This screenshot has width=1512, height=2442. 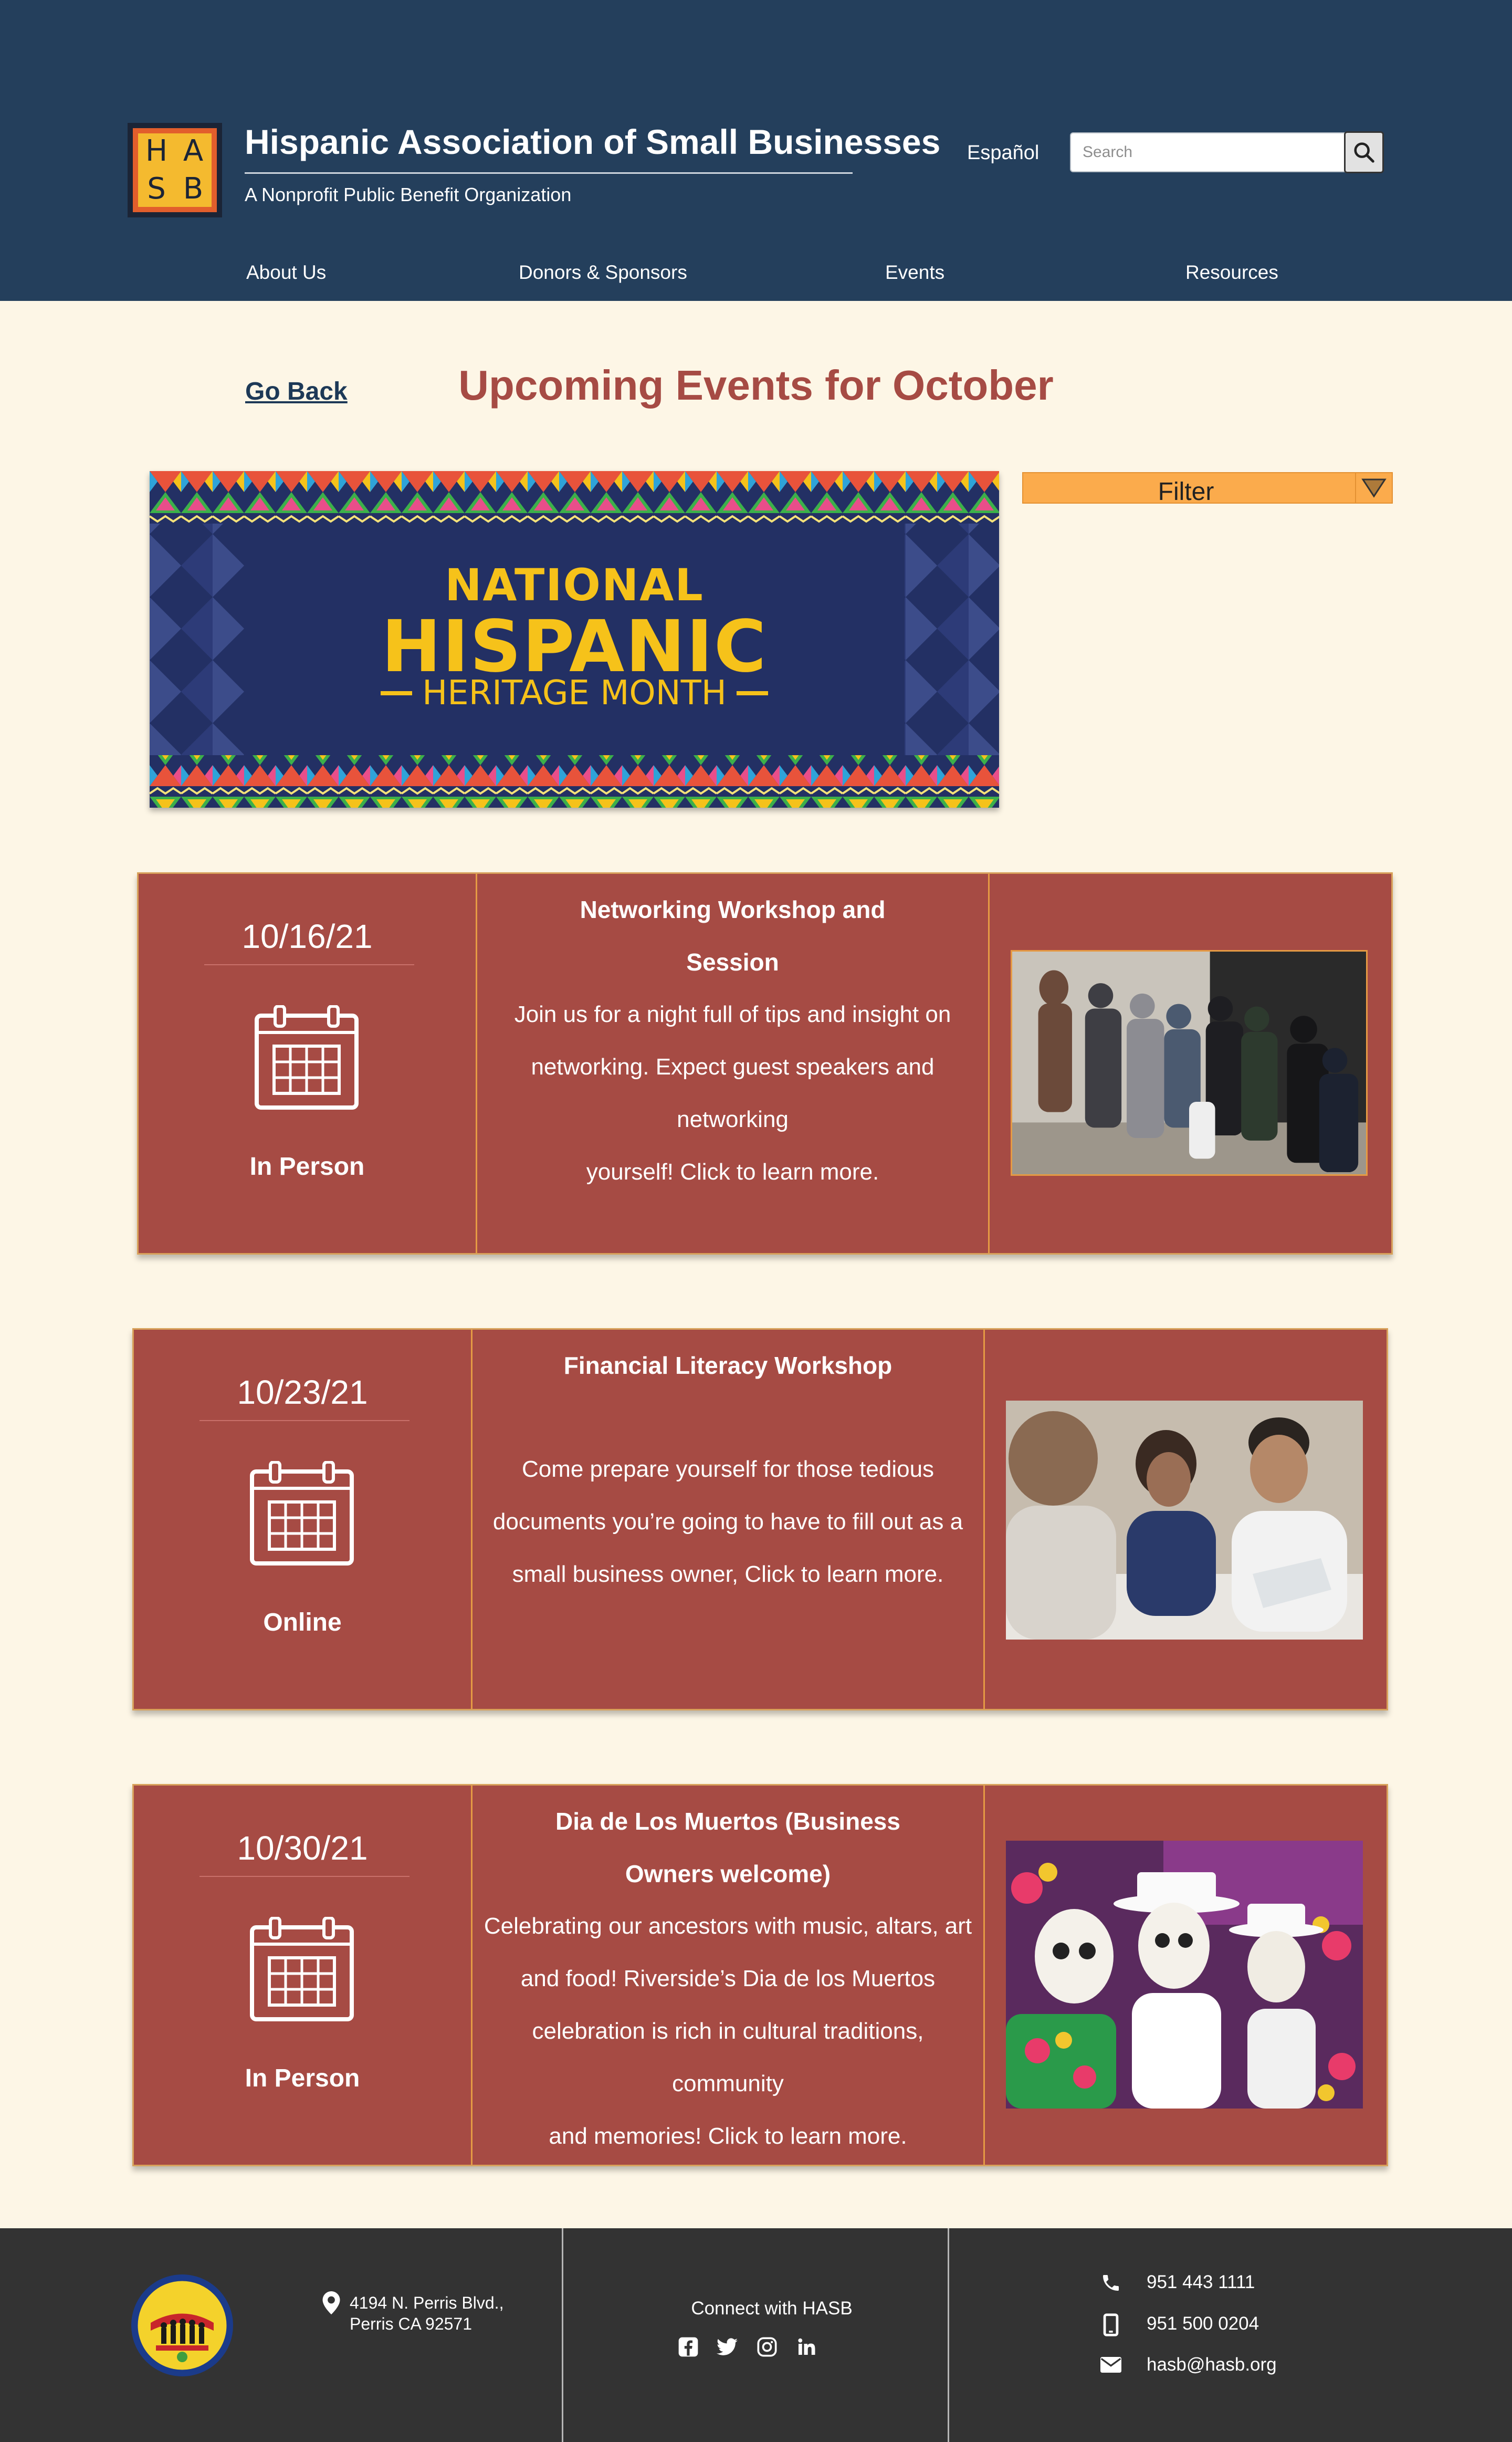 I want to click on event-title-line: Networking Workshop and, so click(x=733, y=909).